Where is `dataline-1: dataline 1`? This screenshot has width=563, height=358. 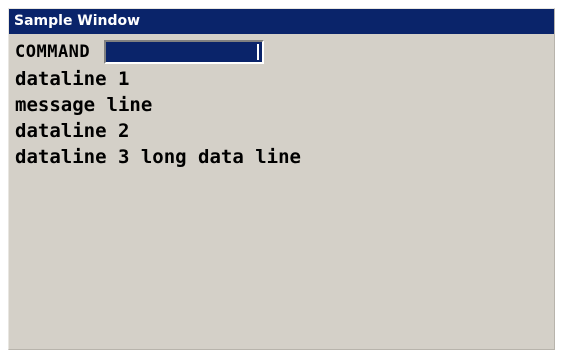 dataline-1: dataline 1 is located at coordinates (72, 79).